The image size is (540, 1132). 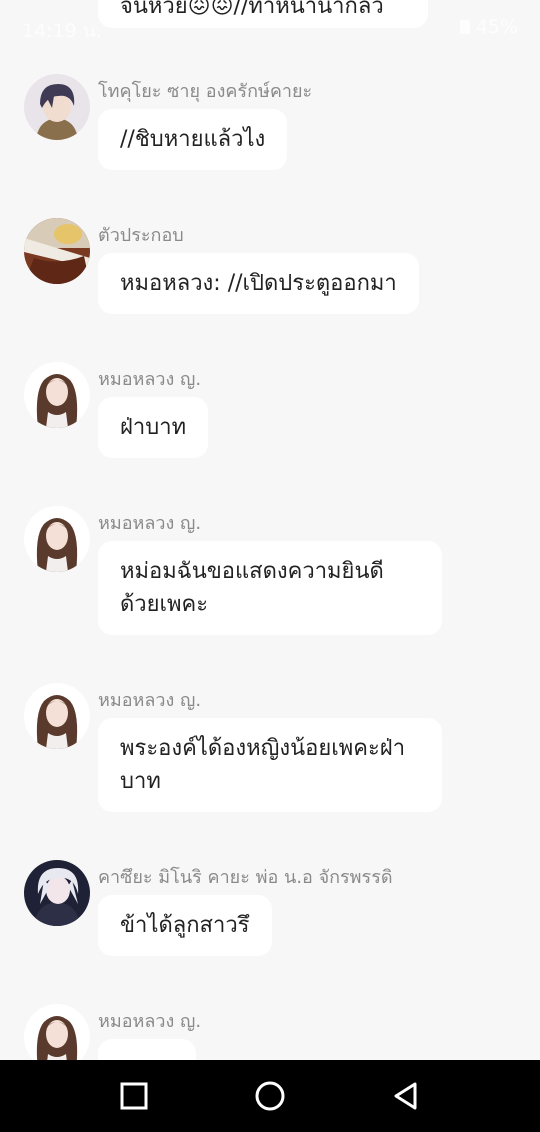 I want to click on home-button, so click(x=270, y=1096).